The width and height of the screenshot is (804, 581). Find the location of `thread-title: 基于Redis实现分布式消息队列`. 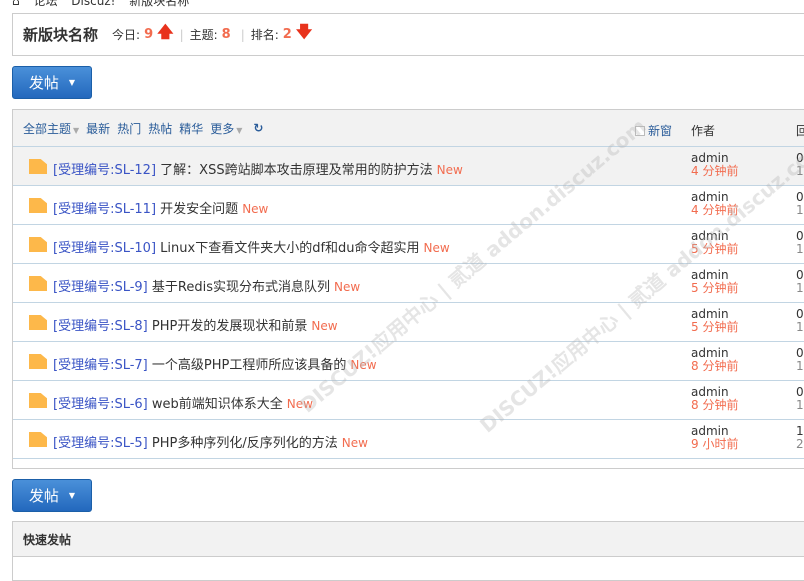

thread-title: 基于Redis实现分布式消息队列 is located at coordinates (241, 287).